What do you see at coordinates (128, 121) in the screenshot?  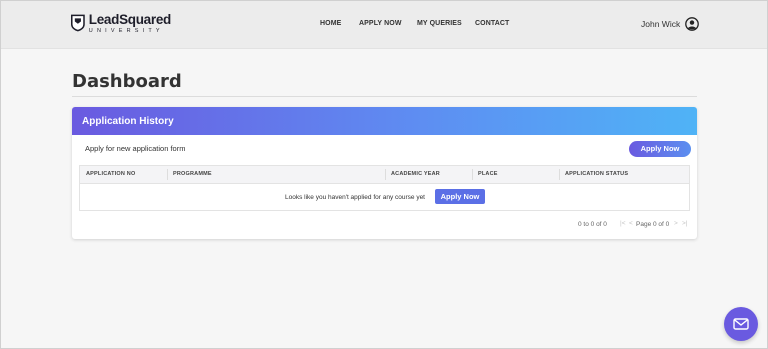 I see `card-title: Application History` at bounding box center [128, 121].